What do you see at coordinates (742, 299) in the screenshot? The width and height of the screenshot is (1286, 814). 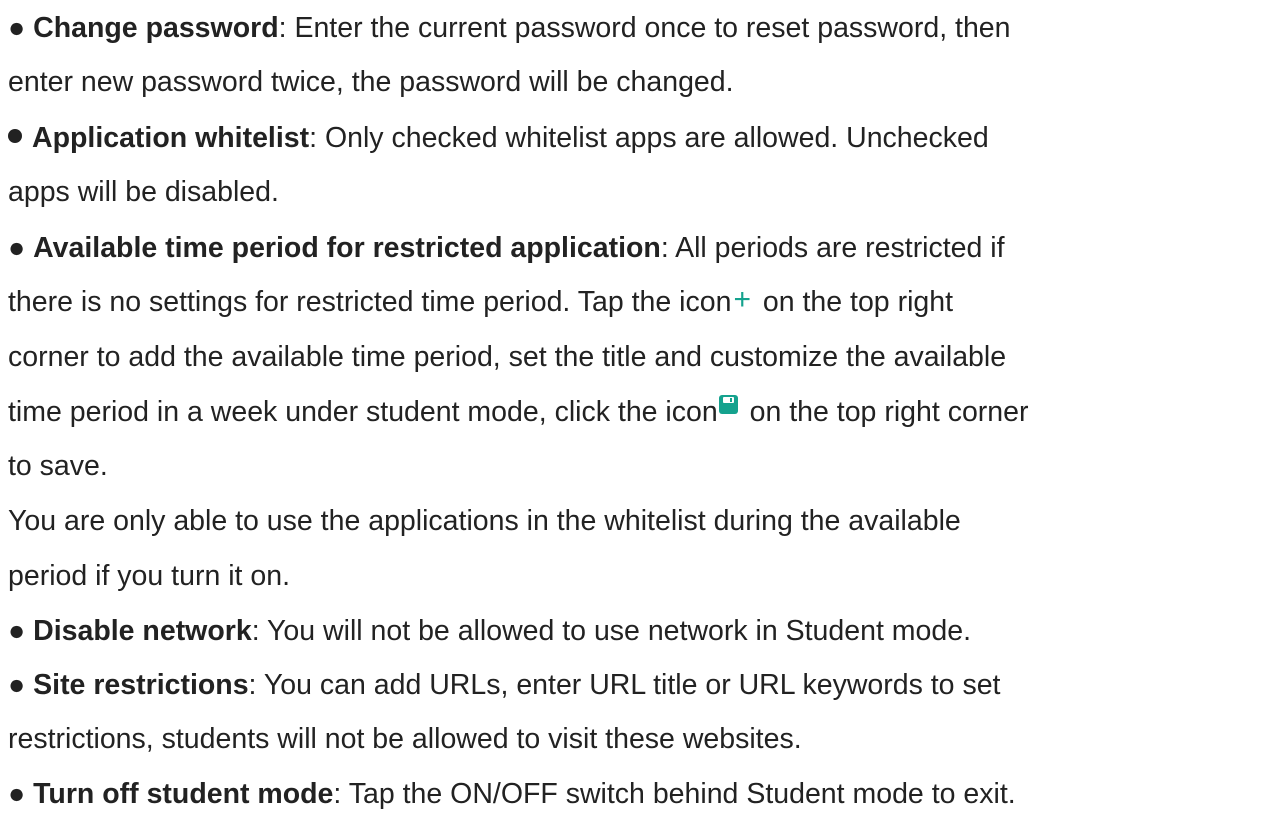 I see `plus-icon: +` at bounding box center [742, 299].